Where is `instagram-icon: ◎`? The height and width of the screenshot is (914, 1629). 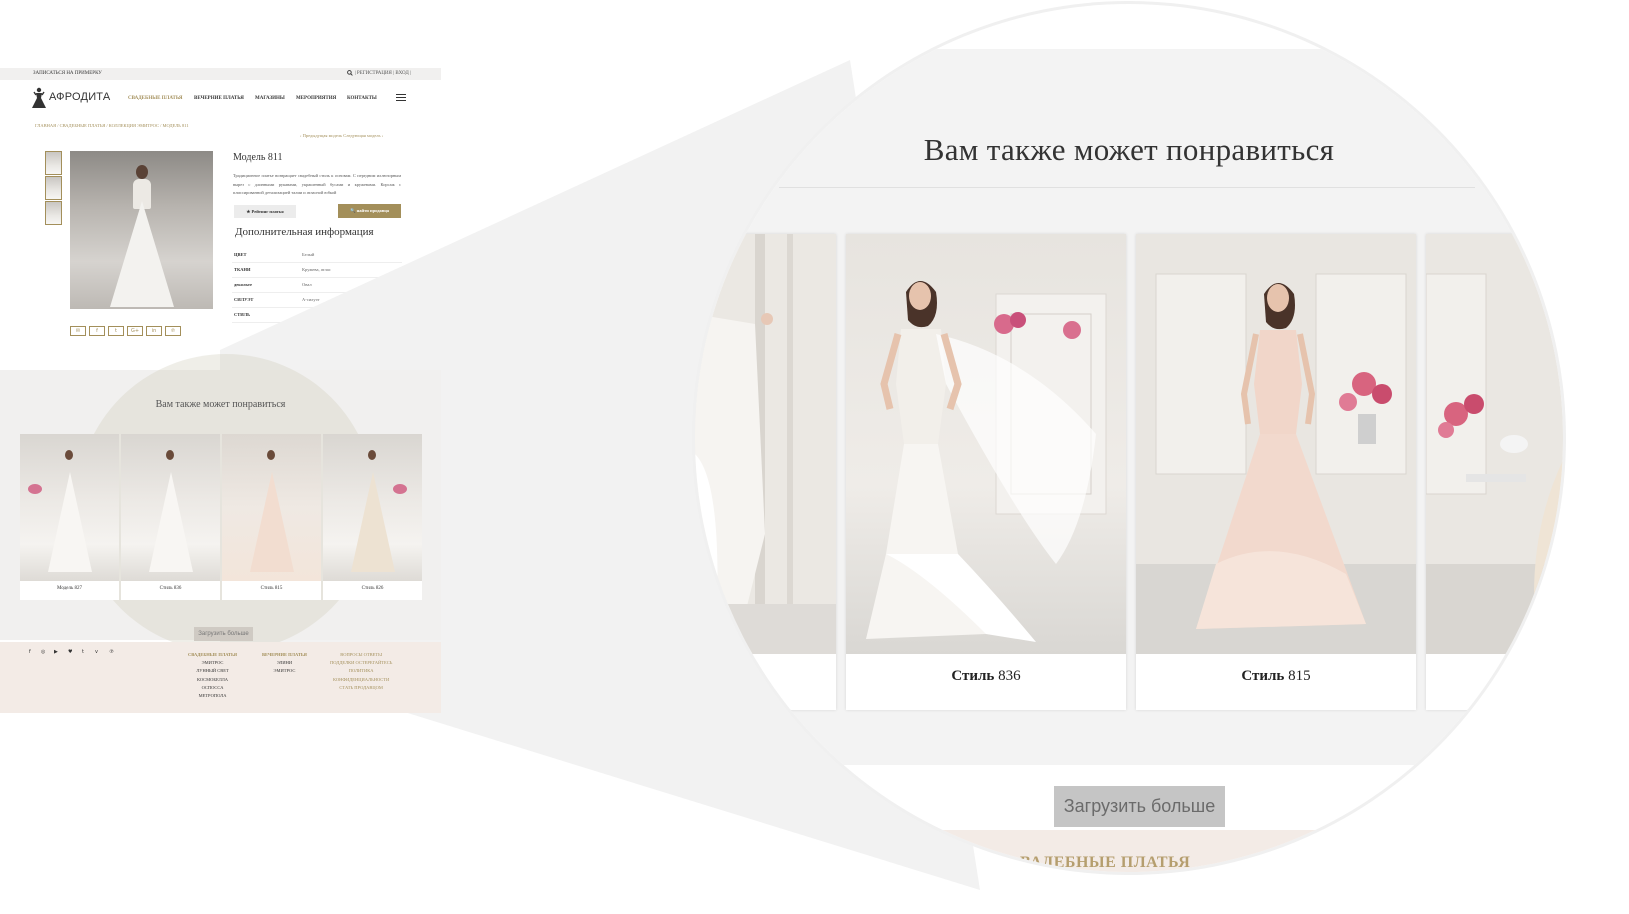 instagram-icon: ◎ is located at coordinates (43, 652).